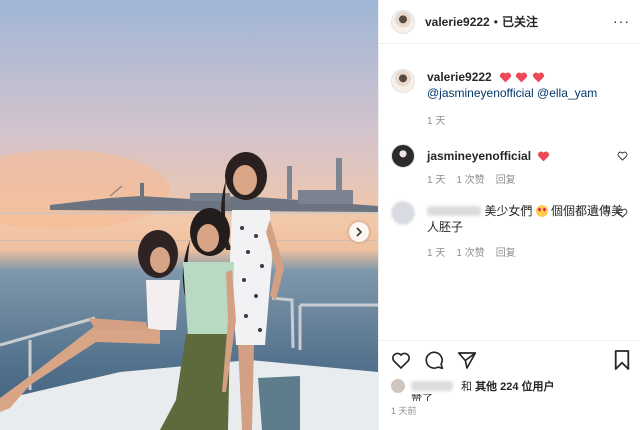 This screenshot has height=430, width=640. What do you see at coordinates (479, 156) in the screenshot?
I see `comment-username: jasmineyenofficial` at bounding box center [479, 156].